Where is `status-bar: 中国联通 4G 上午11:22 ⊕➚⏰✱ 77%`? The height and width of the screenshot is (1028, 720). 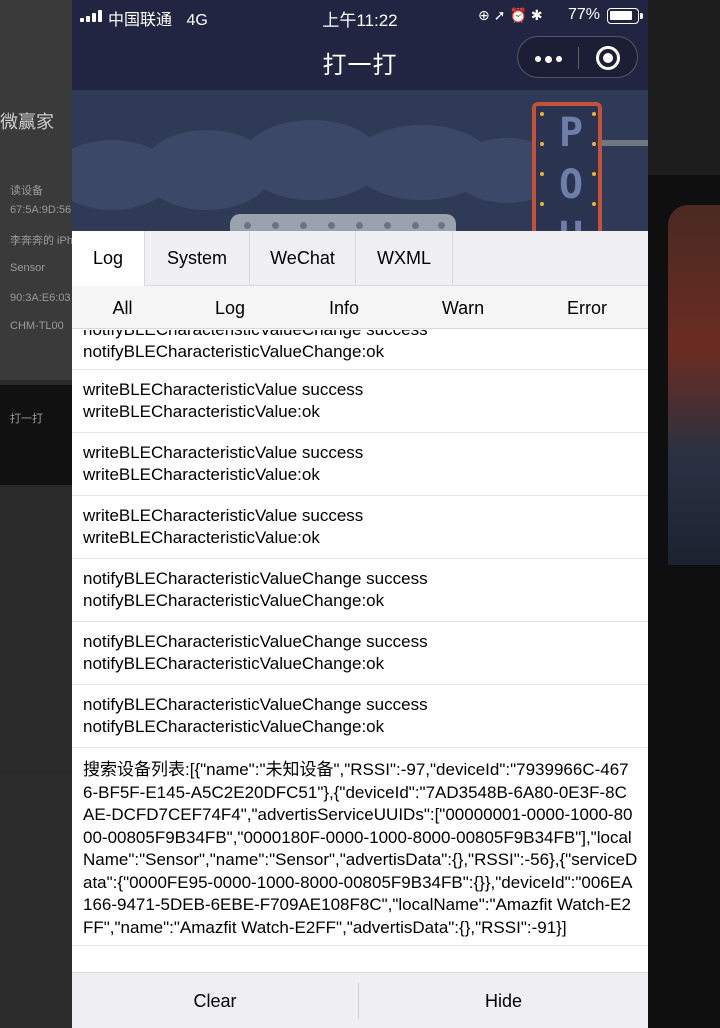 status-bar: 中国联通 4G 上午11:22 ⊕➚⏰✱ 77% is located at coordinates (360, 16).